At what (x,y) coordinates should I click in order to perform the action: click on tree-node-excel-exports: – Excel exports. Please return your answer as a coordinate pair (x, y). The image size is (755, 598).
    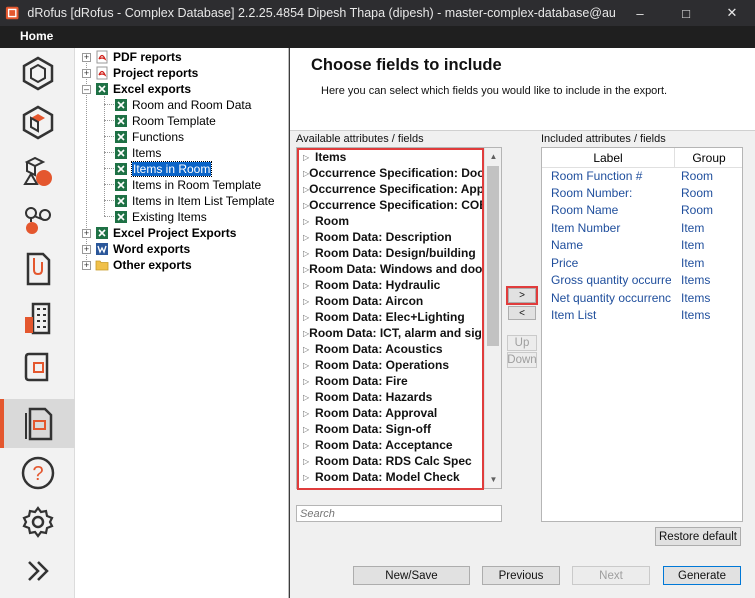
    Looking at the image, I should click on (136, 89).